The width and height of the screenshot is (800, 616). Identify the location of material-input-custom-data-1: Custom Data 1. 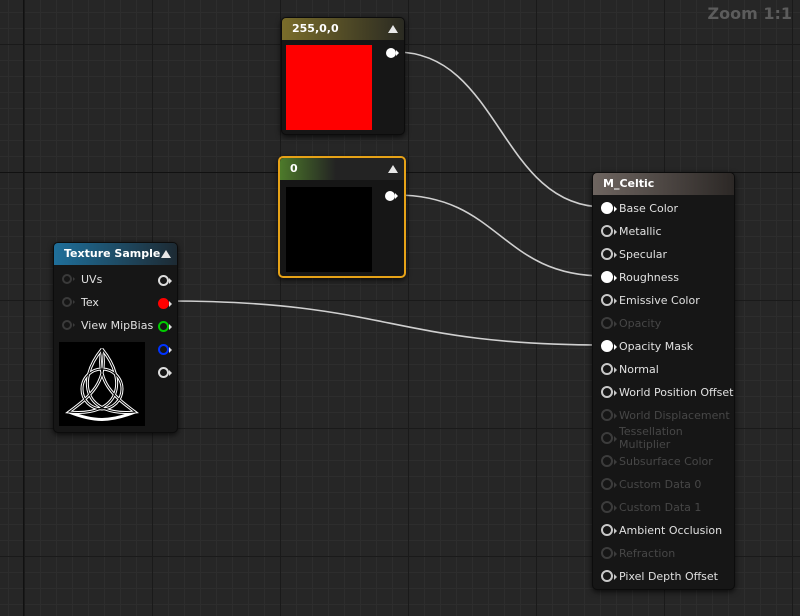
(651, 507).